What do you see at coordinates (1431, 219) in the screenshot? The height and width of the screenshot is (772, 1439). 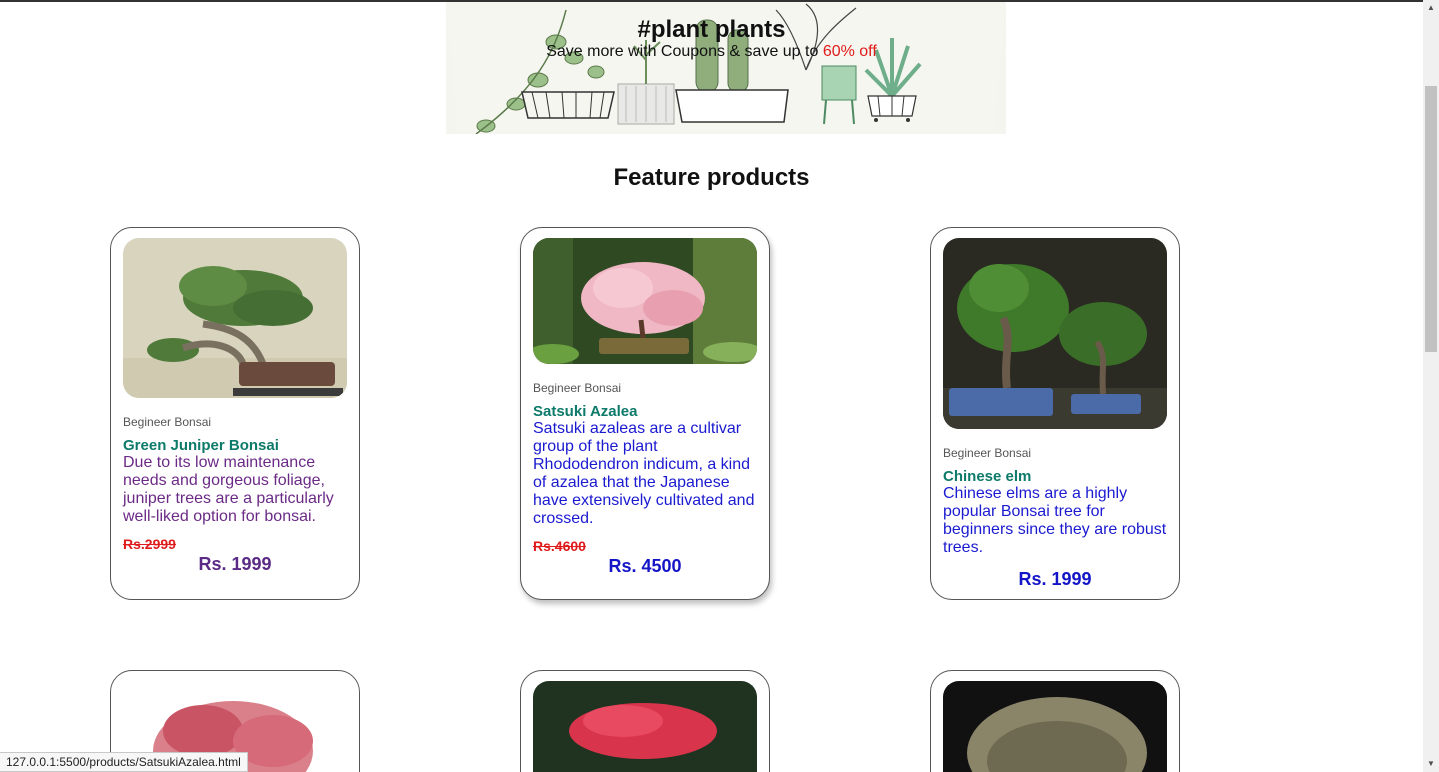 I see `scroll-thumb` at bounding box center [1431, 219].